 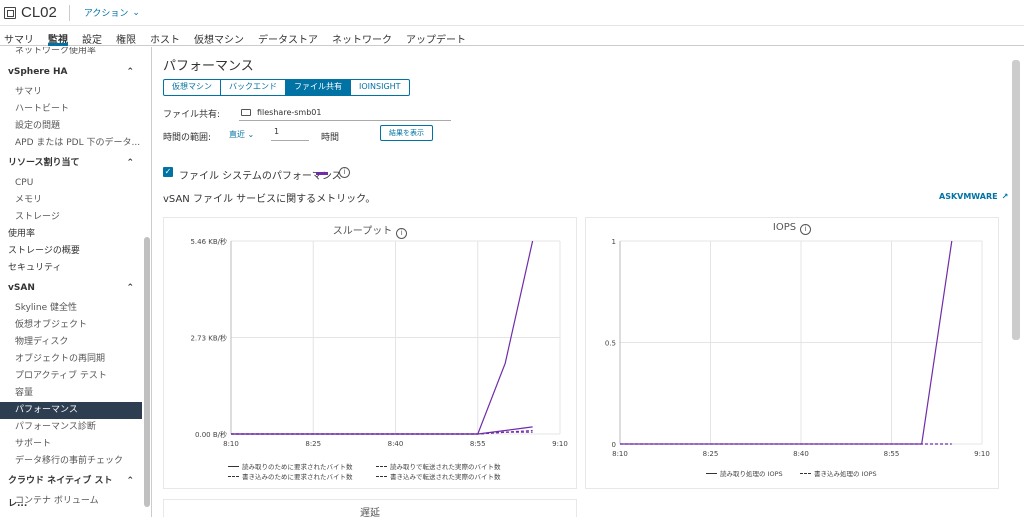 I want to click on sidebar-item-config-issues: 設定の問題, so click(x=71, y=126).